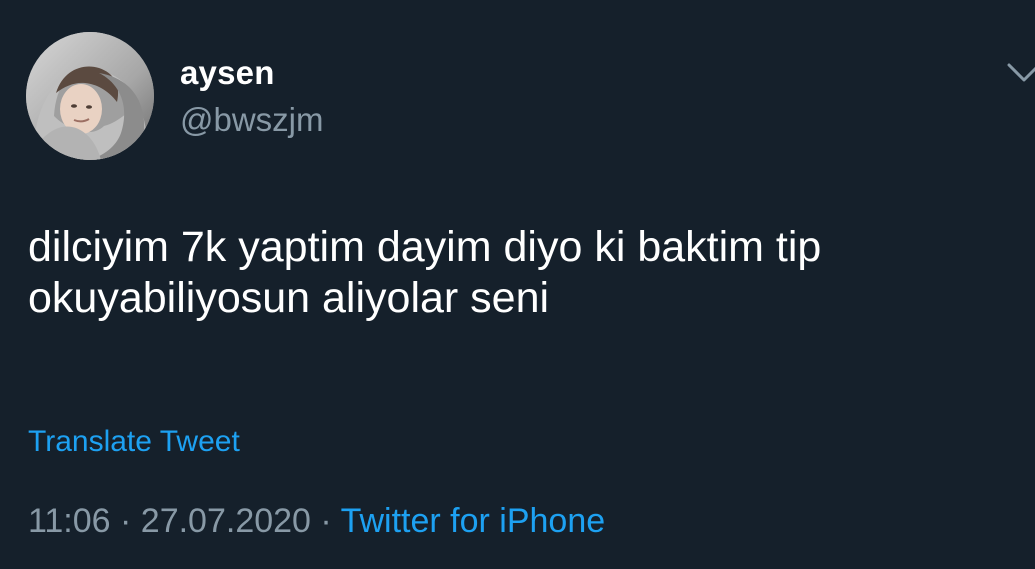 Image resolution: width=1035 pixels, height=569 pixels. What do you see at coordinates (134, 442) in the screenshot?
I see `translate-tweet-link: Translate Tweet` at bounding box center [134, 442].